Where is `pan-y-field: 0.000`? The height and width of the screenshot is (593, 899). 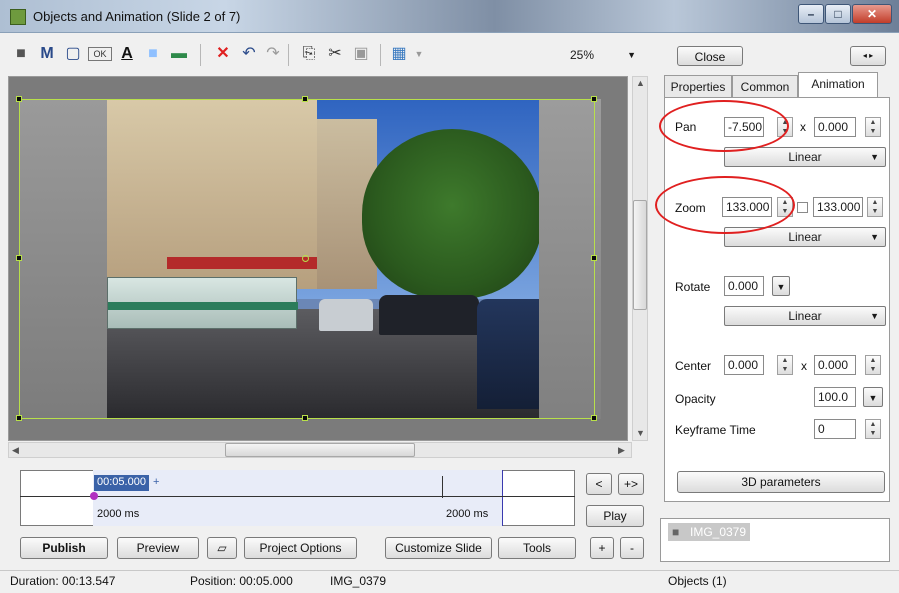
pan-y-field: 0.000 is located at coordinates (835, 127).